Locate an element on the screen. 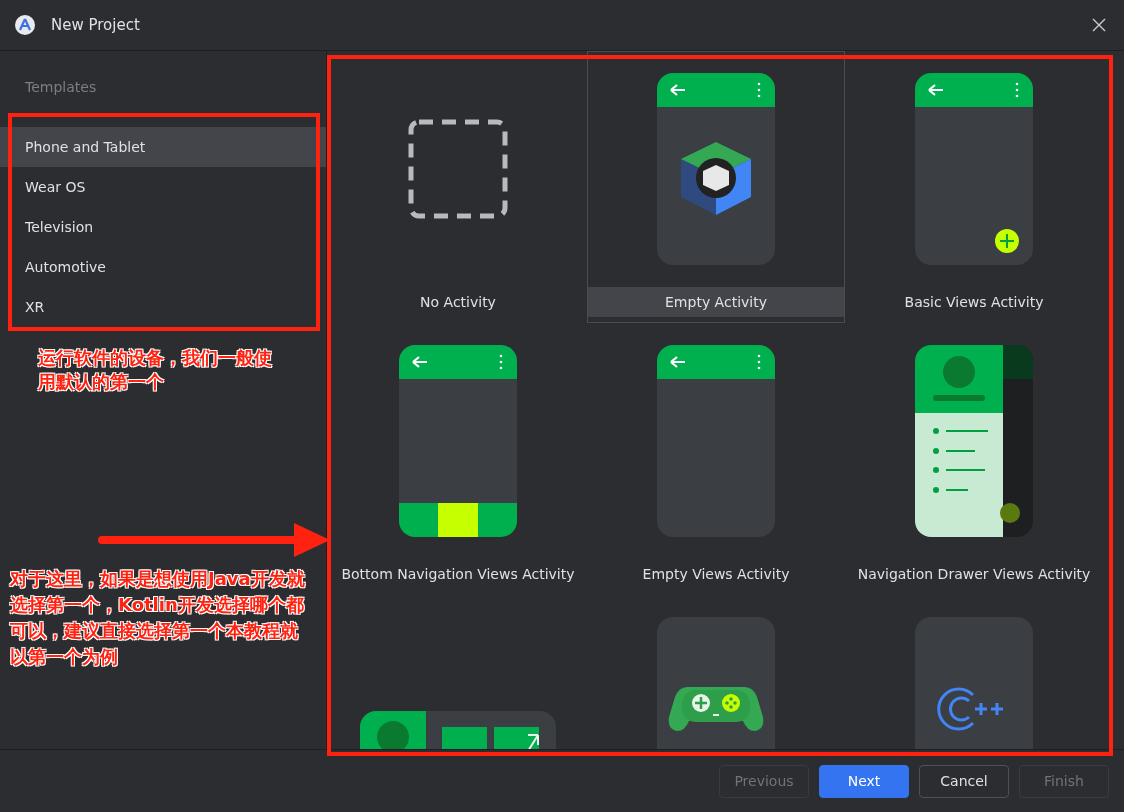 This screenshot has width=1124, height=812. template-card: Navigation Drawer Views Activity is located at coordinates (974, 459).